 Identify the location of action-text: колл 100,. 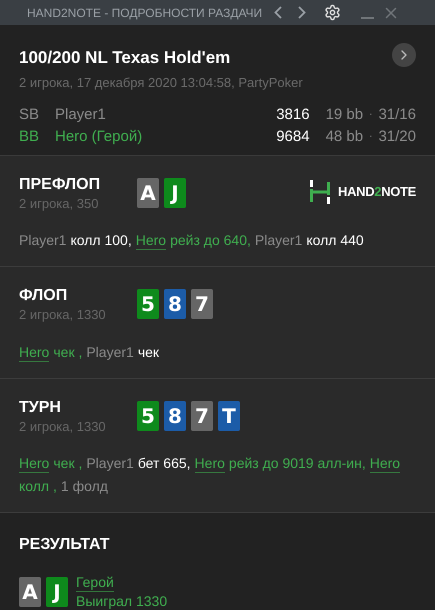
(101, 240).